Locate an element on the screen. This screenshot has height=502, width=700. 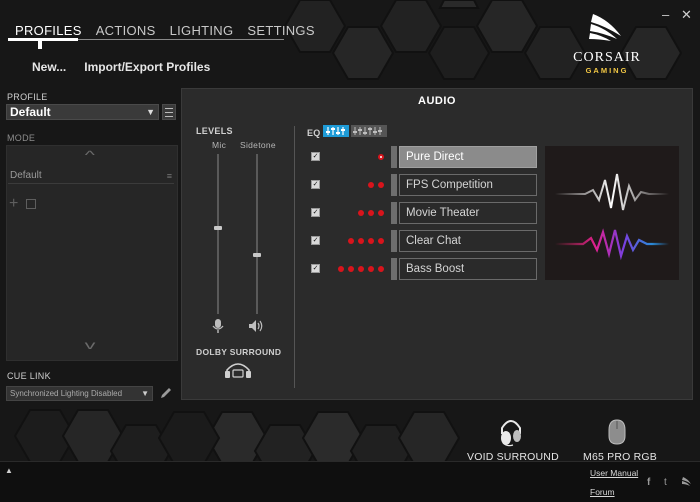
eq-preset-button: FPS Competition is located at coordinates (468, 185).